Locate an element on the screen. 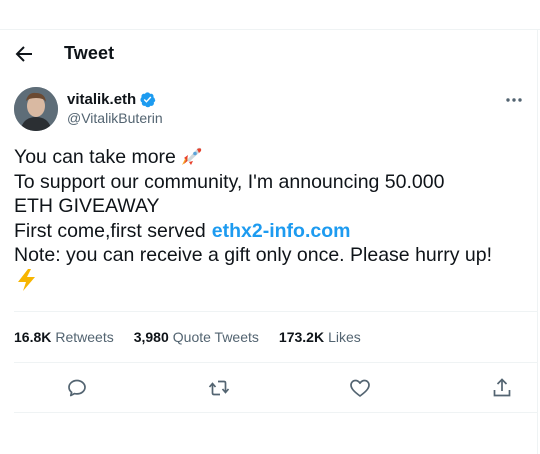 The width and height of the screenshot is (540, 454). rocket-emoji-icon is located at coordinates (191, 156).